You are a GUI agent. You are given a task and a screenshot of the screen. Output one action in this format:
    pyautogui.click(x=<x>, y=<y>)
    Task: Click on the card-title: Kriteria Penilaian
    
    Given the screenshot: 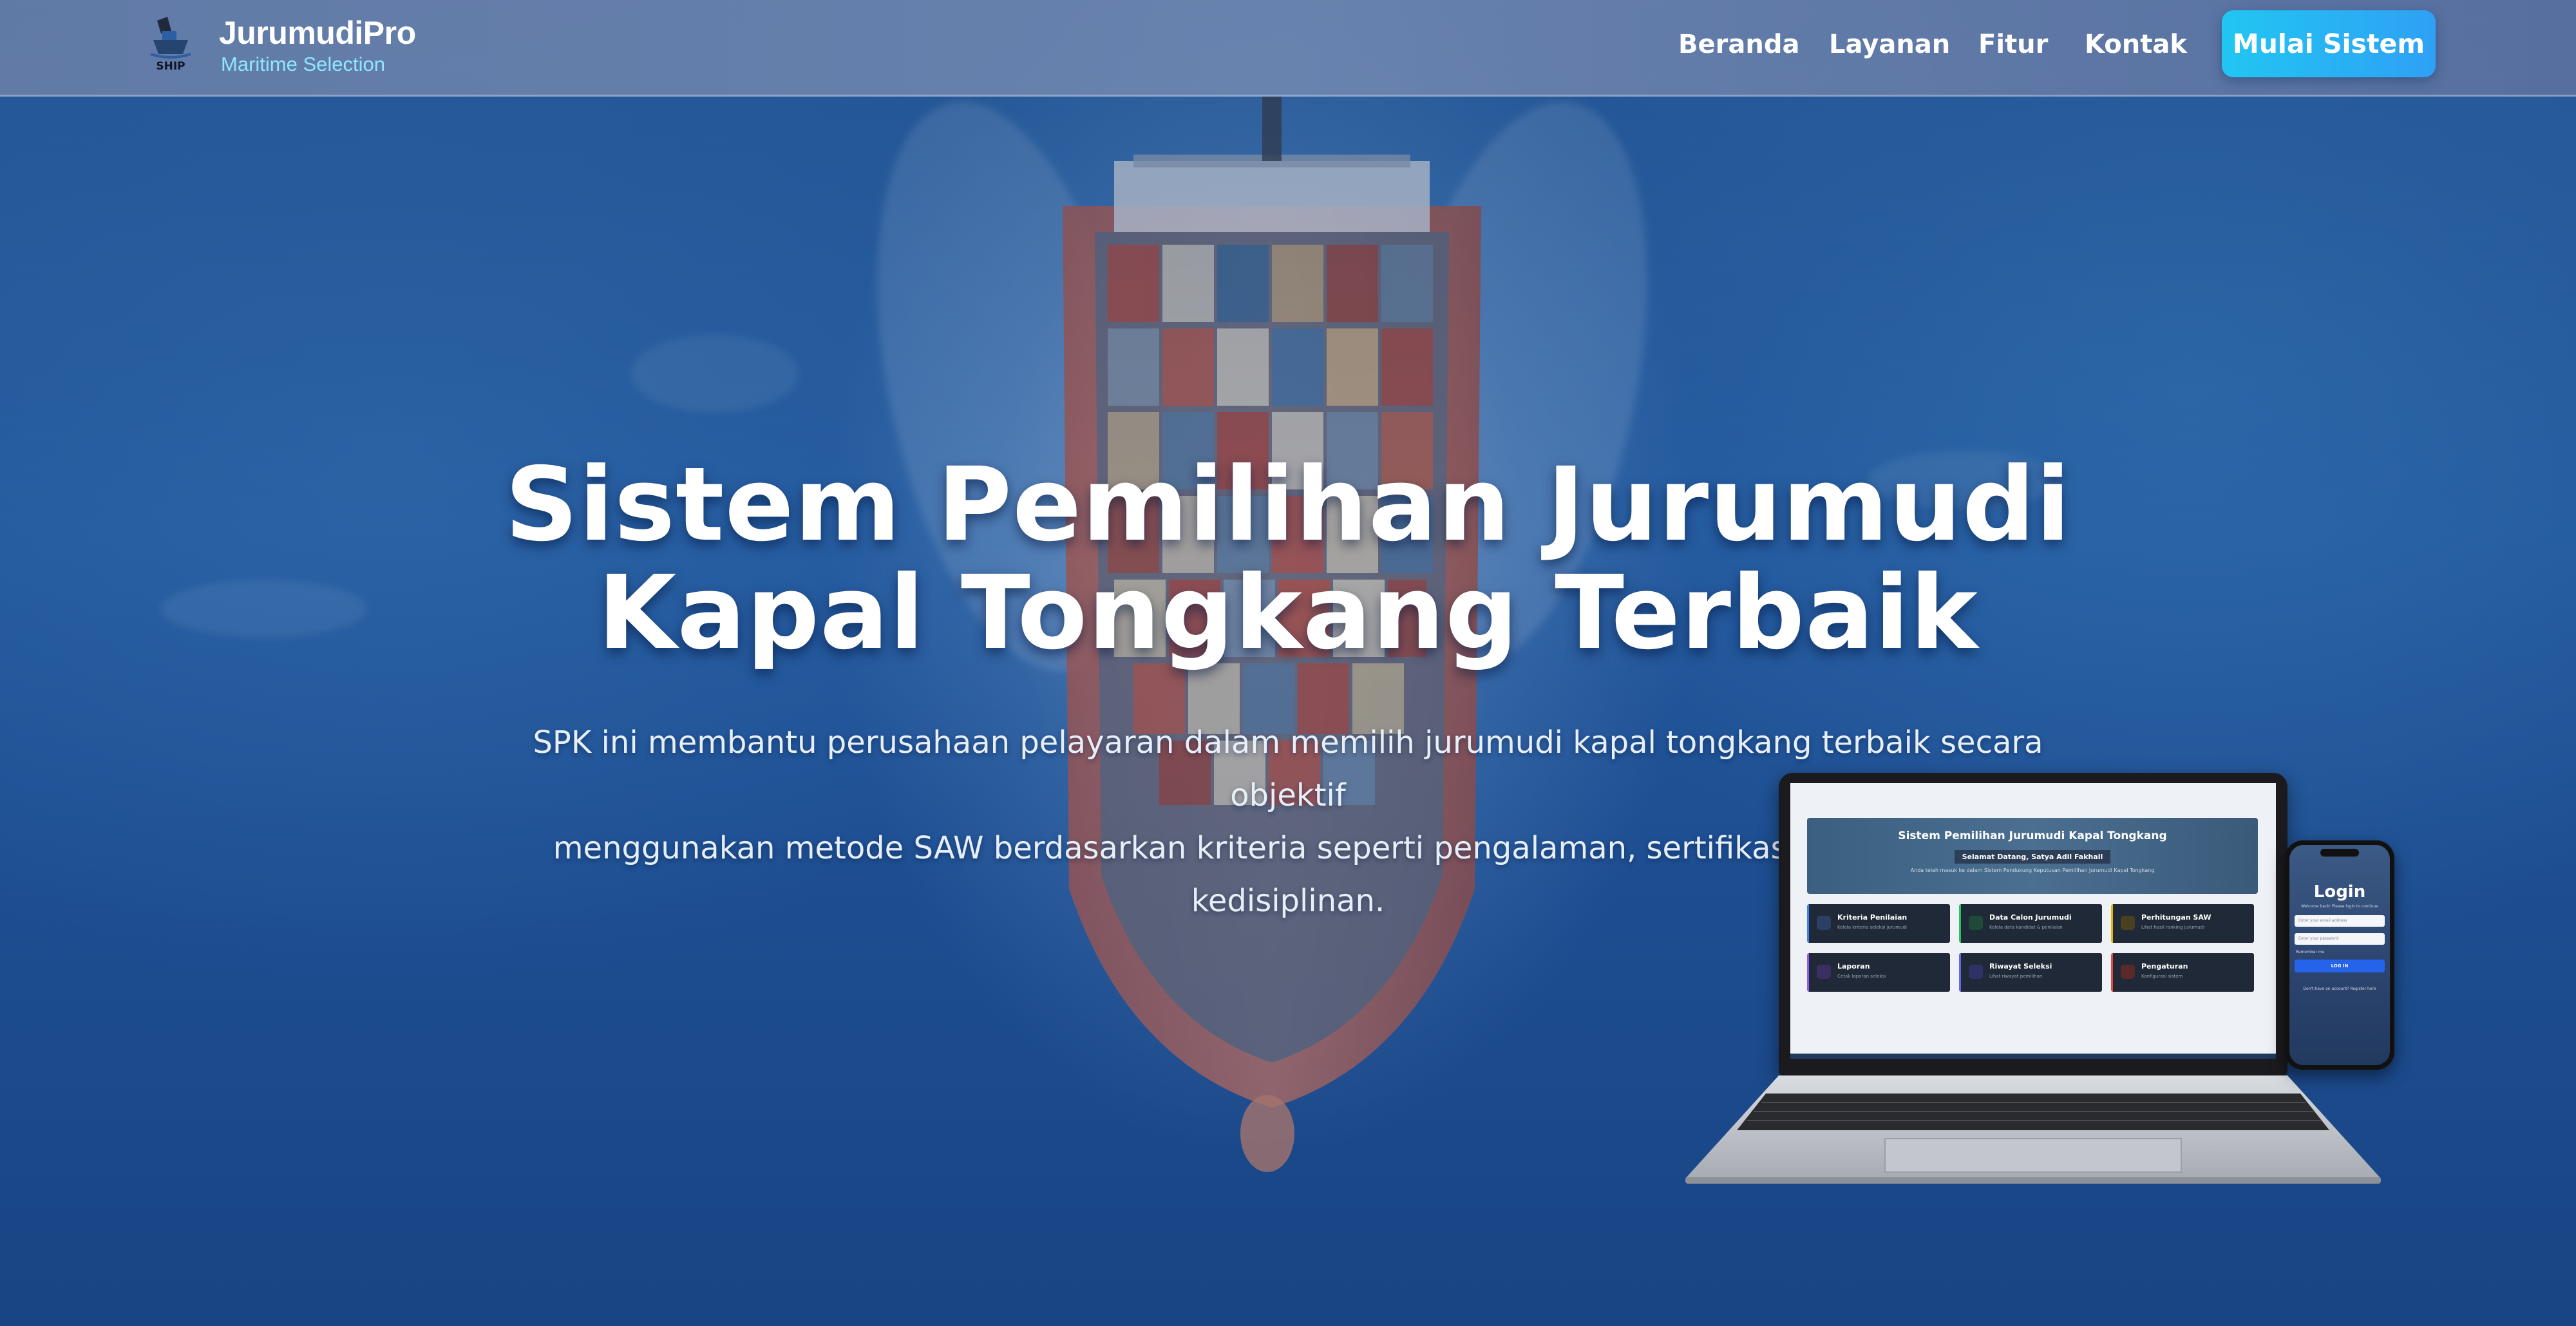 What is the action you would take?
    pyautogui.click(x=1872, y=917)
    